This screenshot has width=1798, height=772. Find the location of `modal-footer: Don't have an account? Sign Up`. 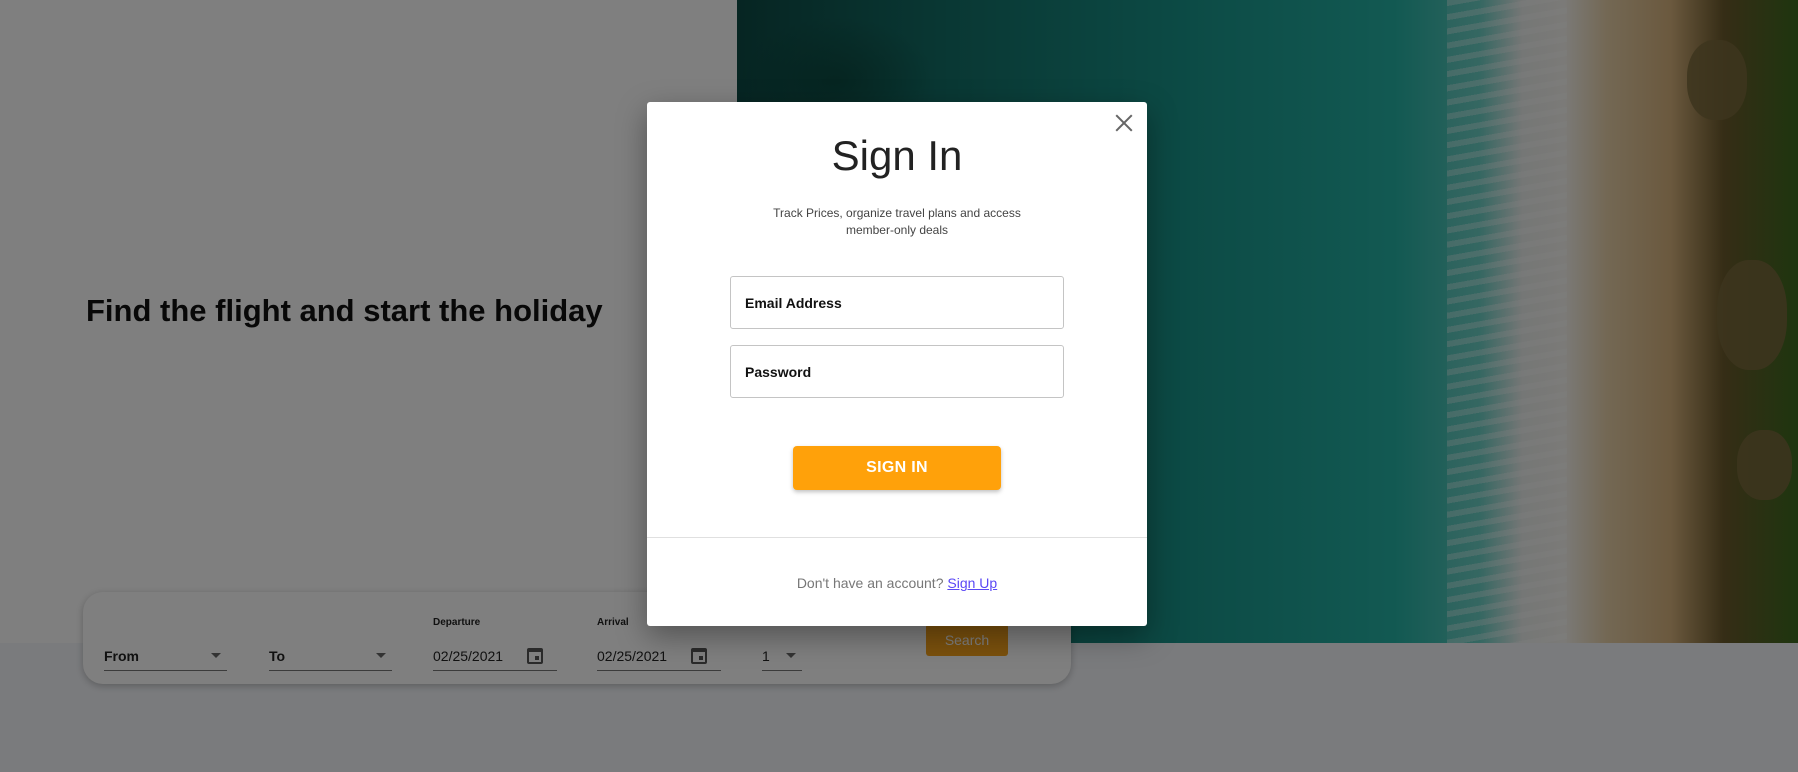

modal-footer: Don't have an account? Sign Up is located at coordinates (897, 583).